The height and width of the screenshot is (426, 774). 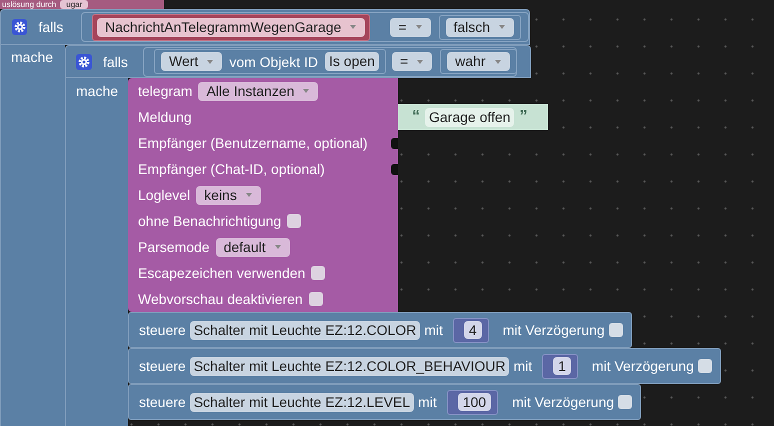 What do you see at coordinates (273, 62) in the screenshot?
I see `block-label: vom Objekt ID` at bounding box center [273, 62].